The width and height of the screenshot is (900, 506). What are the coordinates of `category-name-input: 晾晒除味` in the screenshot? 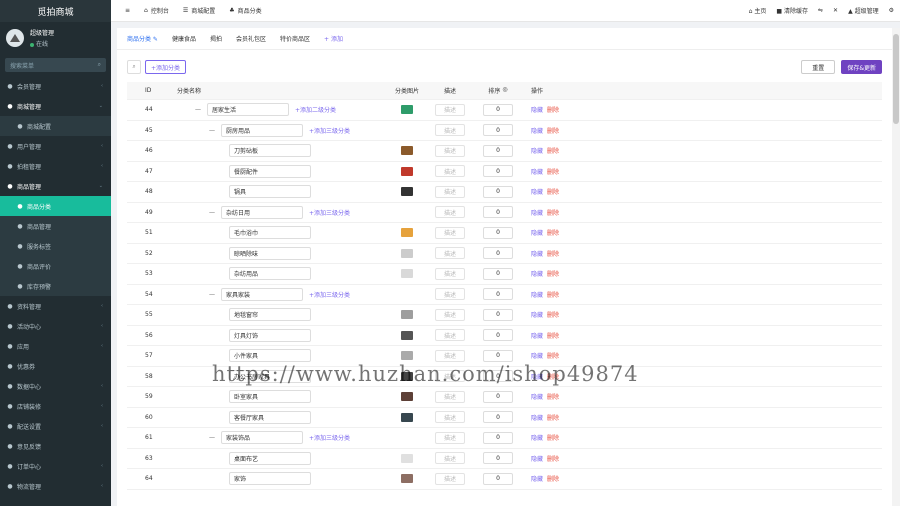 It's located at (270, 253).